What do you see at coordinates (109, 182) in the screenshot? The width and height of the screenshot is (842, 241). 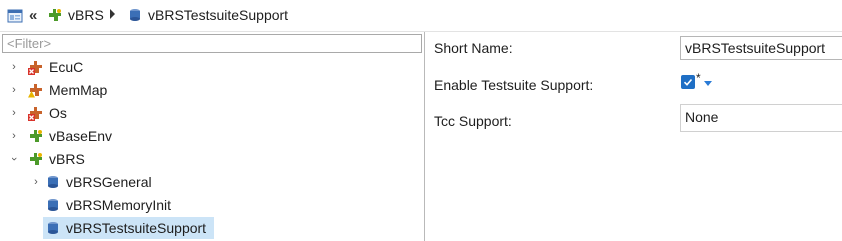 I see `tree-item-label: vBRSGeneral` at bounding box center [109, 182].